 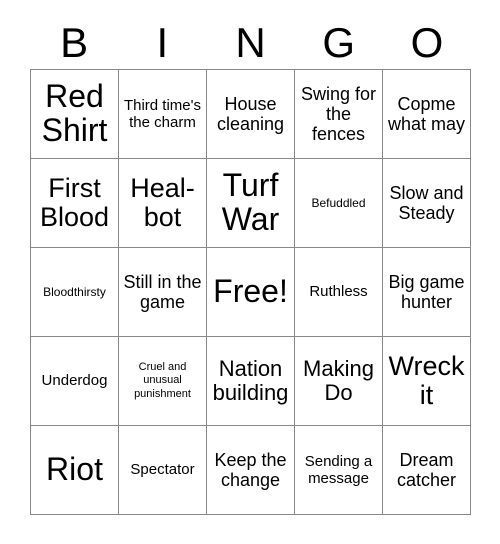 I want to click on bingo-cell-label: Befuddled, so click(x=338, y=202).